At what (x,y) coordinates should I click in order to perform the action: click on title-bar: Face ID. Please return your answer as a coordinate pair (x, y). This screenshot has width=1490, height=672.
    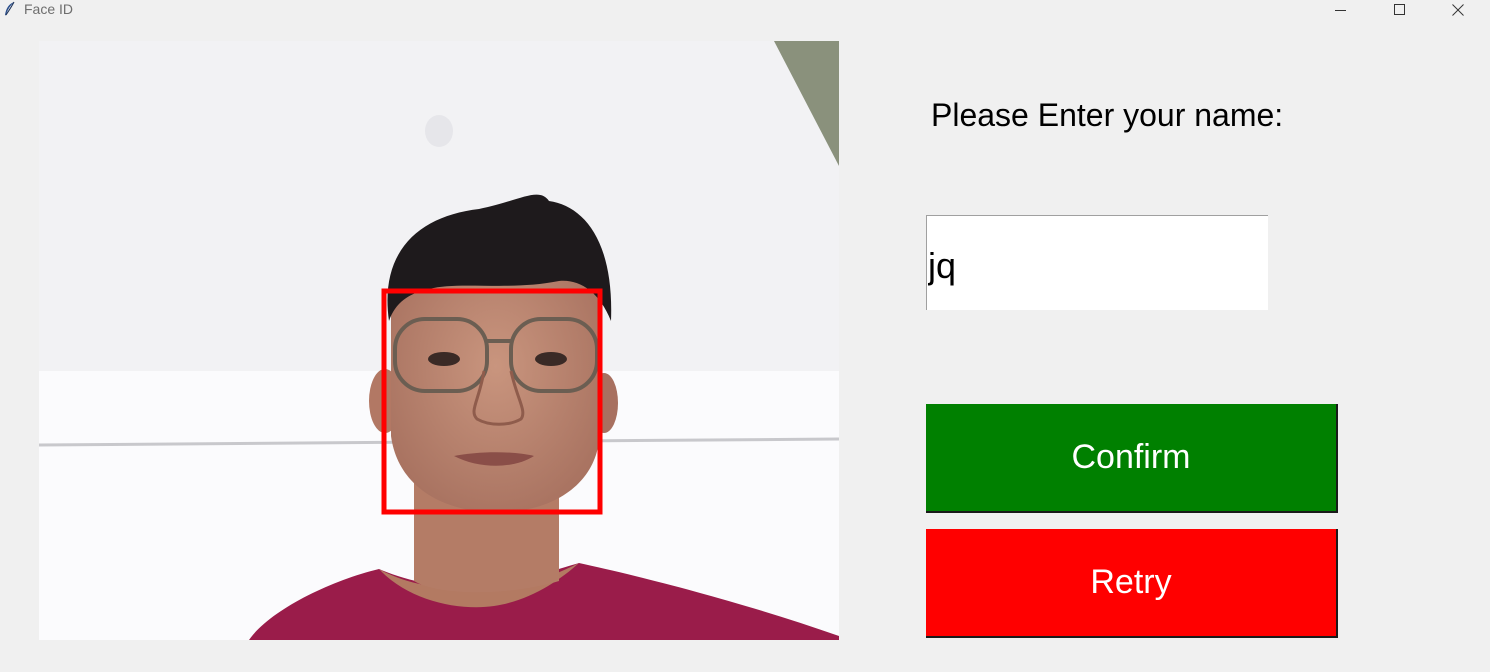
    Looking at the image, I should click on (745, 10).